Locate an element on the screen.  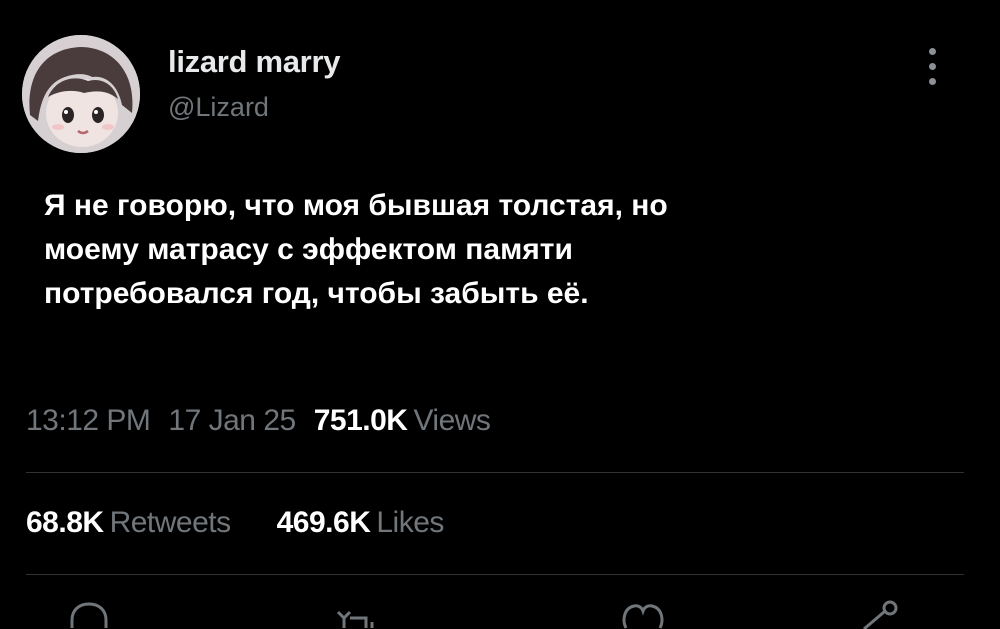
share-icon is located at coordinates (879, 613).